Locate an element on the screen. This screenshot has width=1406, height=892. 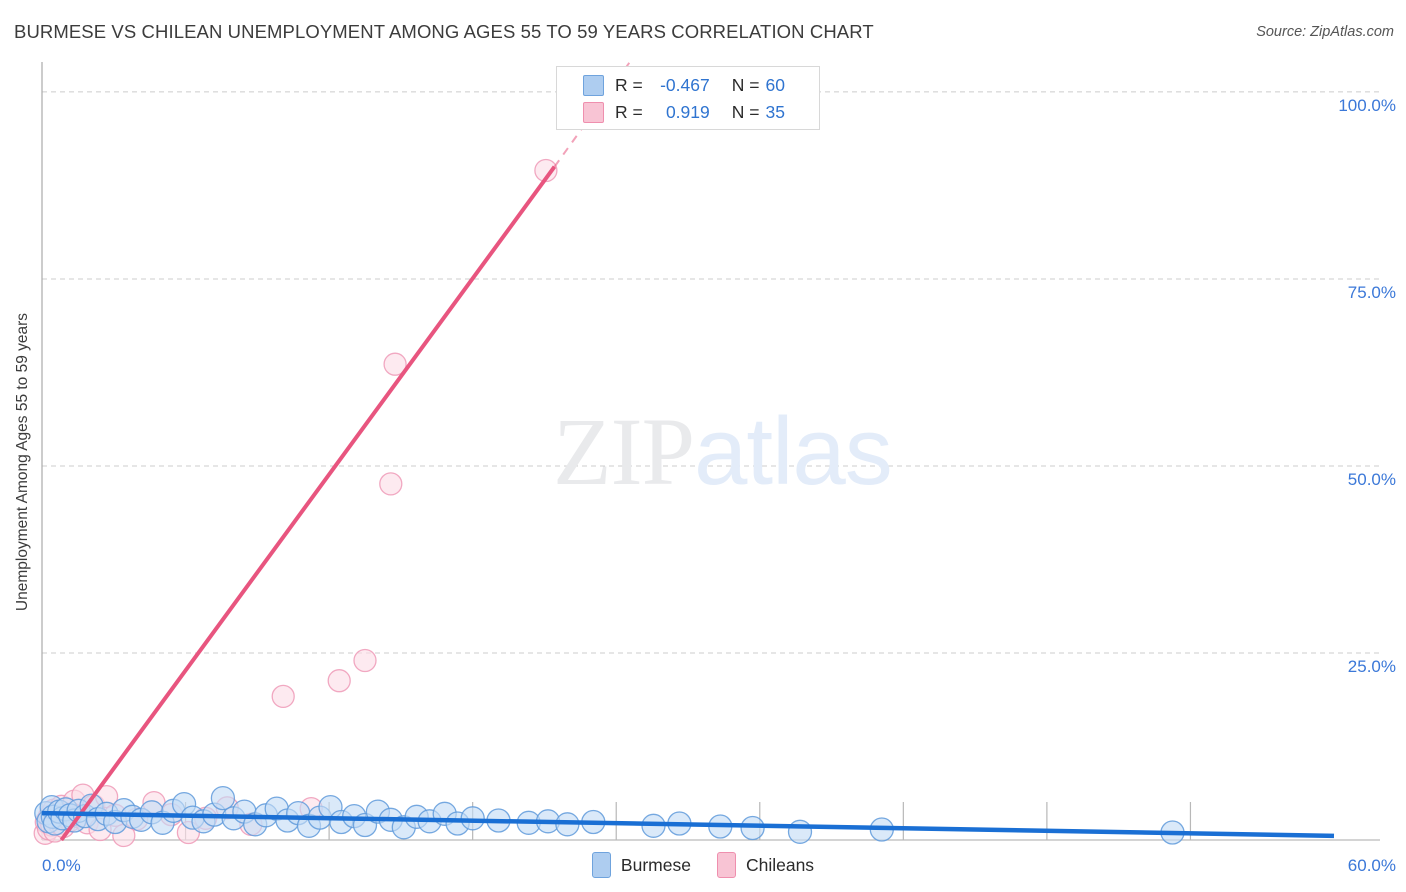
y-tick-label-50: 50.0% is located at coordinates (1371, 479).